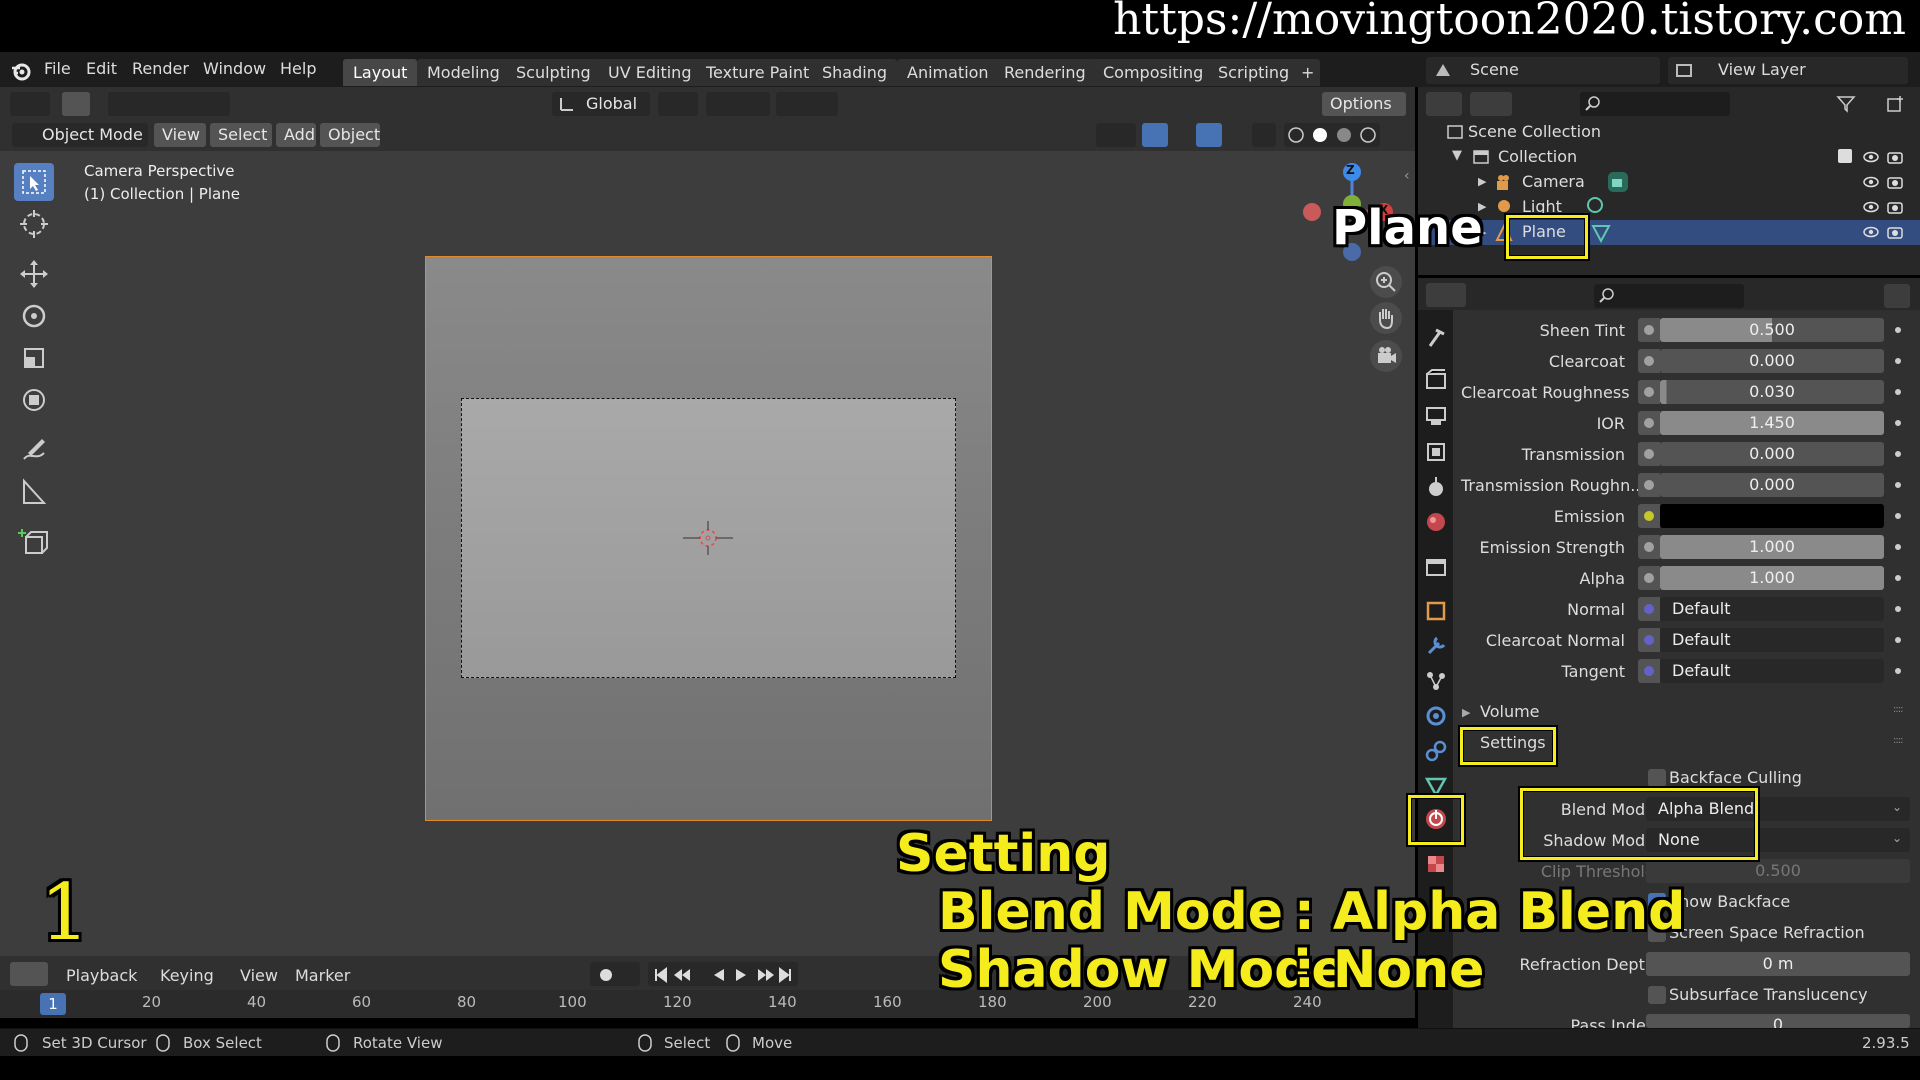 Image resolution: width=1920 pixels, height=1080 pixels. What do you see at coordinates (1254, 72) in the screenshot?
I see `tab-scripting: Scripting` at bounding box center [1254, 72].